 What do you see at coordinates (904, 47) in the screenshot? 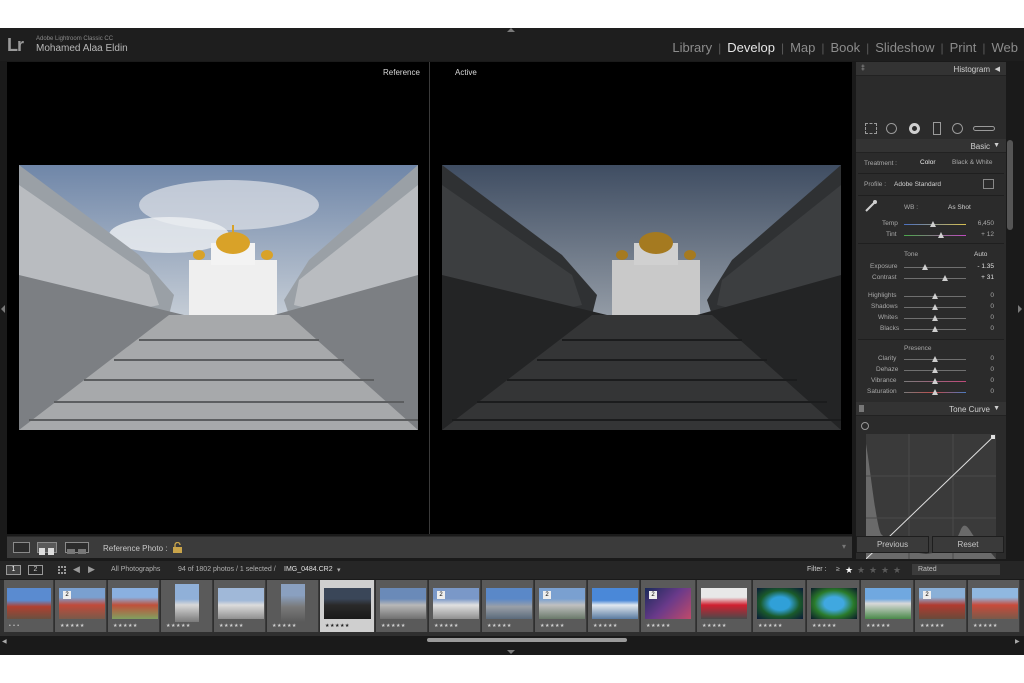
I see `module-slideshow: Slideshow` at bounding box center [904, 47].